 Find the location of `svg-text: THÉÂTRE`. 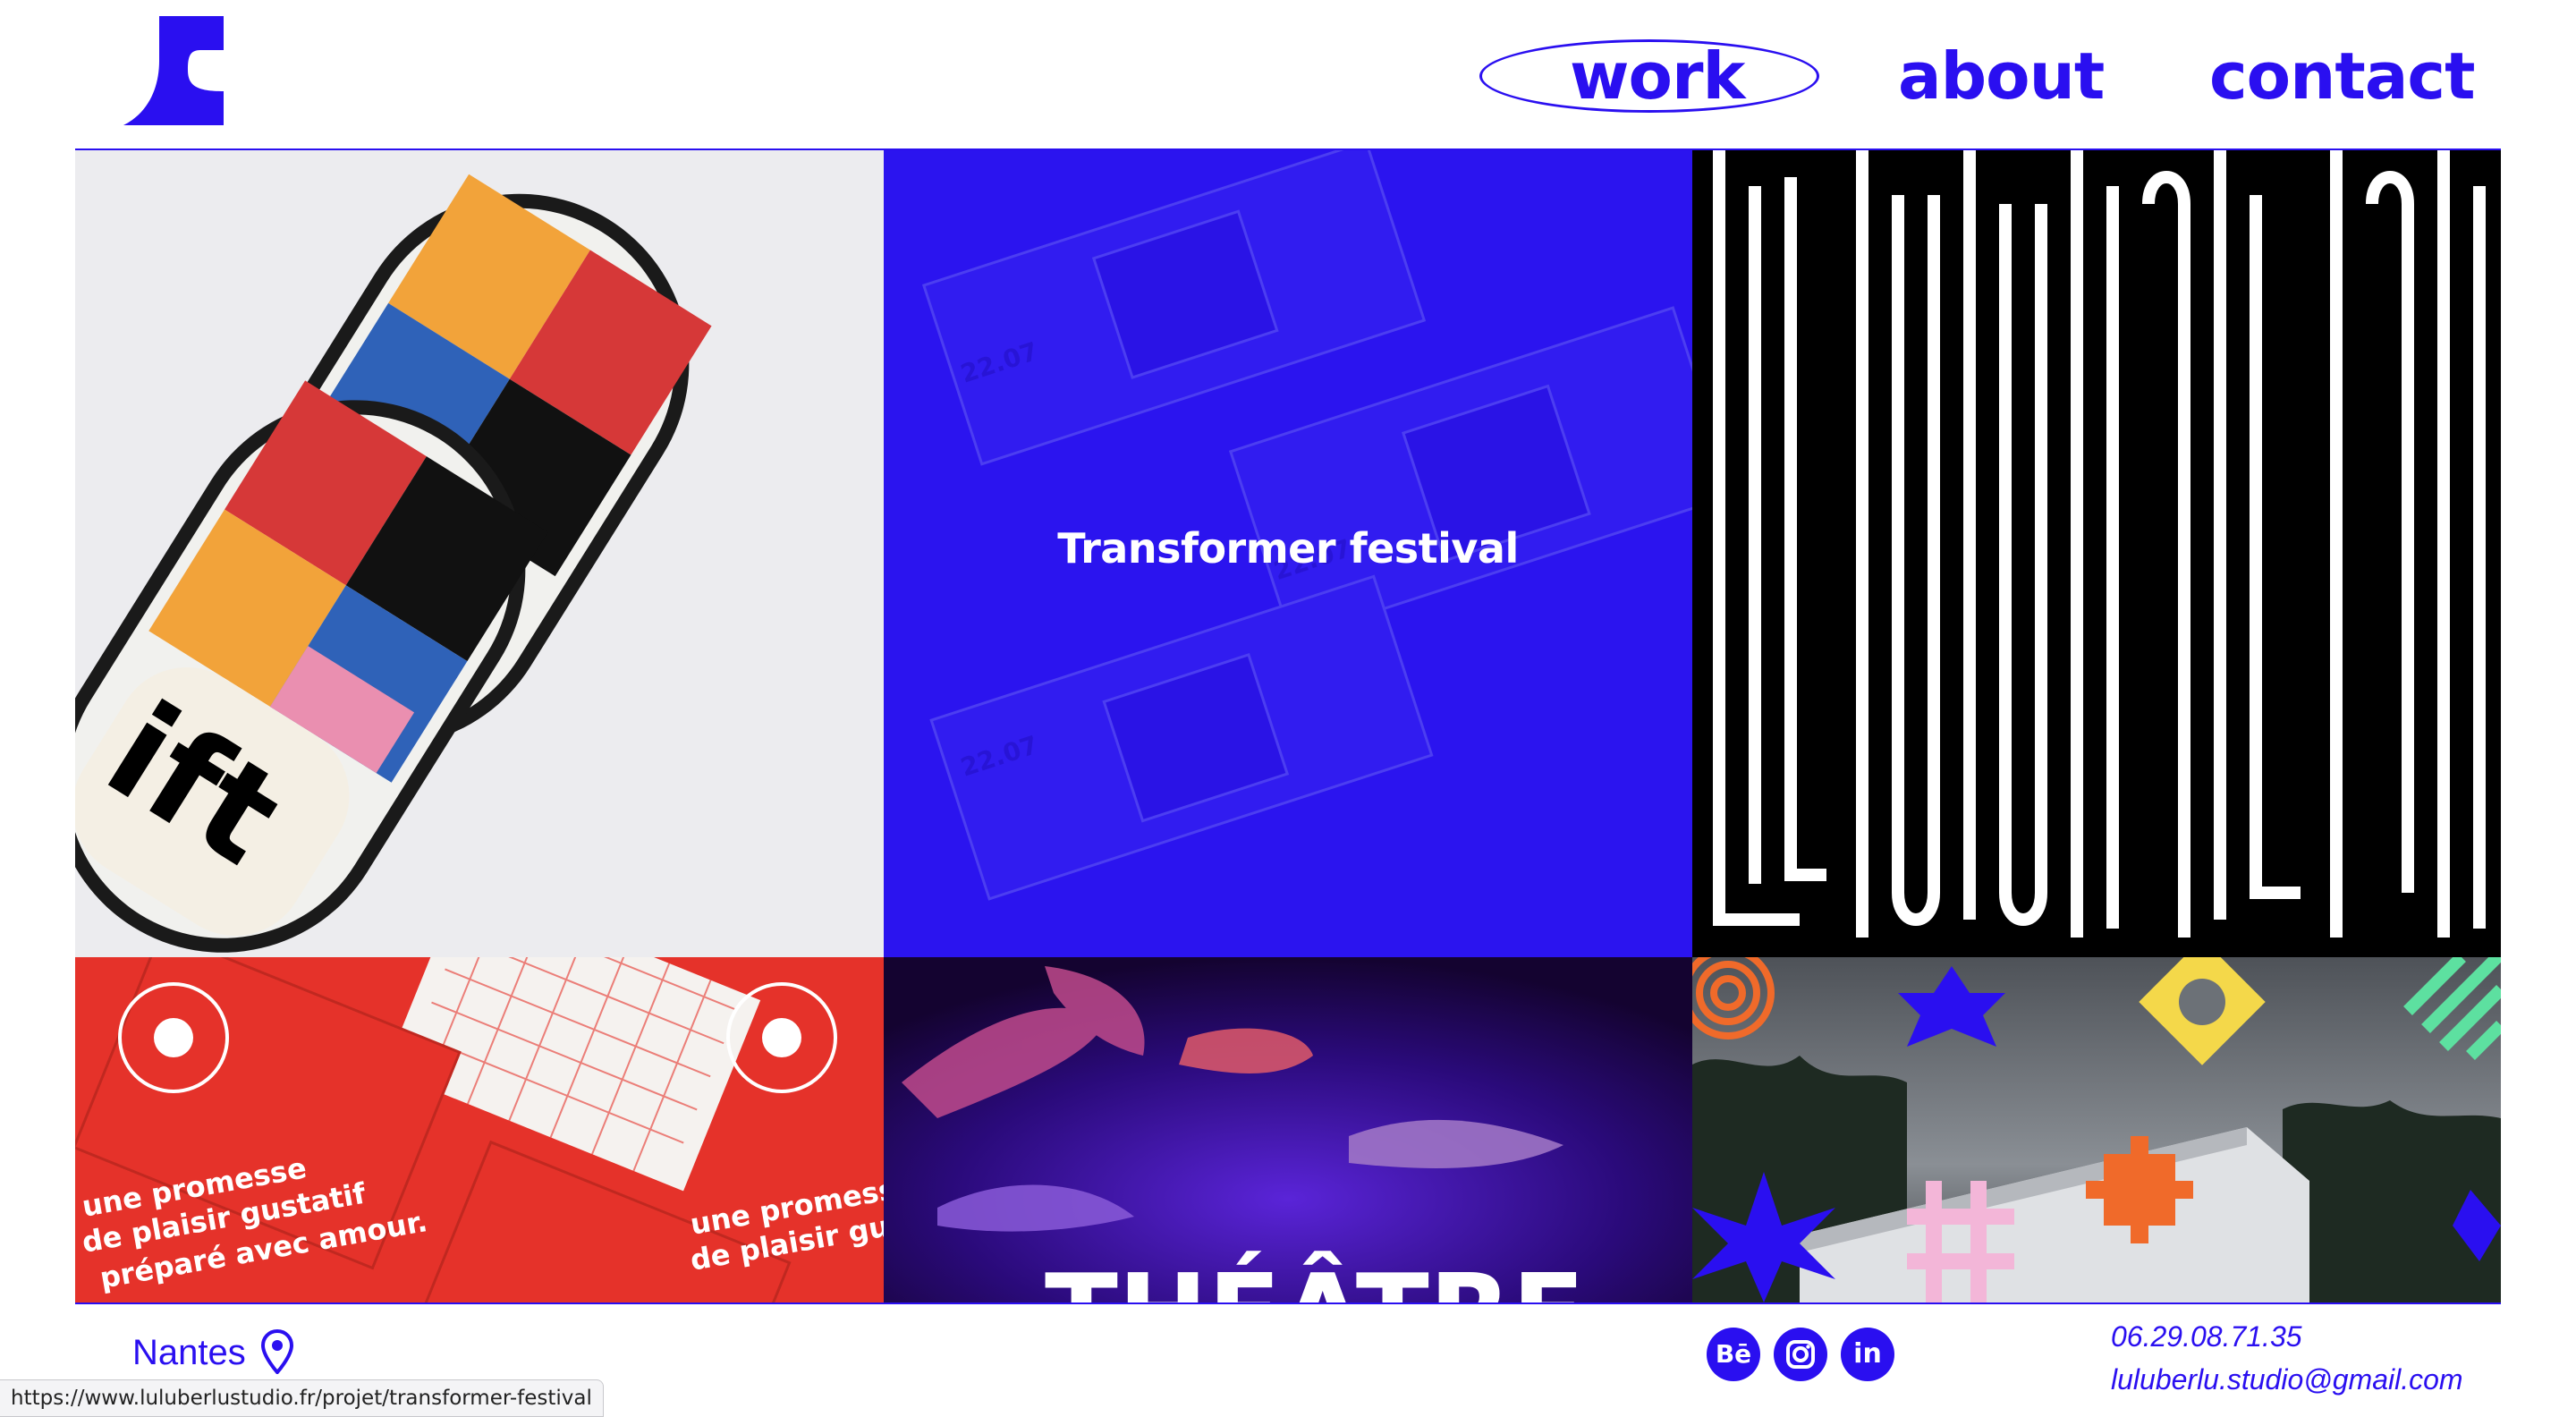

svg-text: THÉÂTRE is located at coordinates (1315, 1277).